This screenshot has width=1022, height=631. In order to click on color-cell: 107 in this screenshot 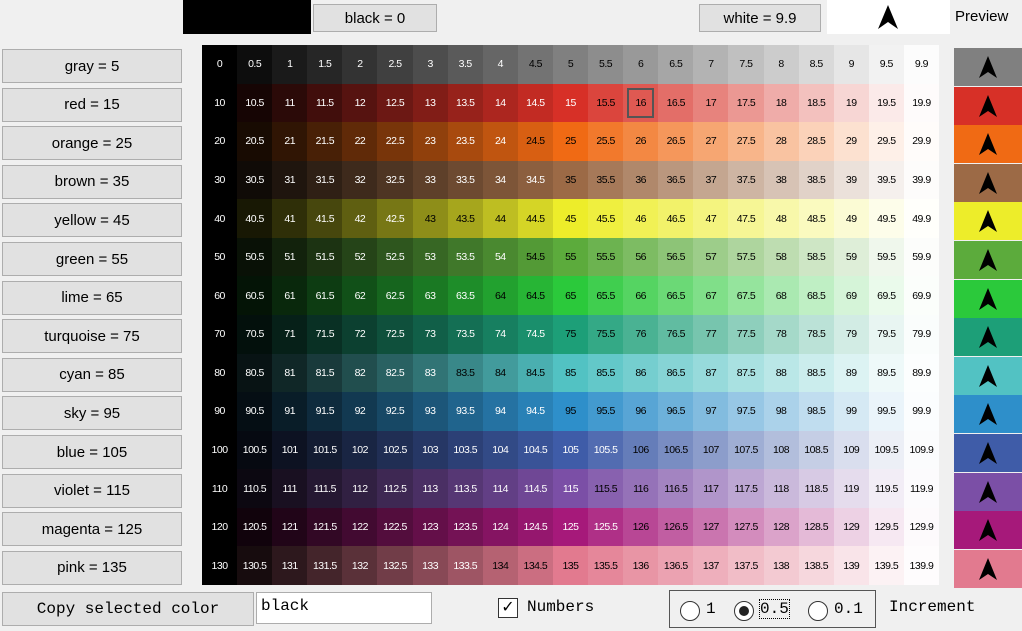, I will do `click(711, 450)`.